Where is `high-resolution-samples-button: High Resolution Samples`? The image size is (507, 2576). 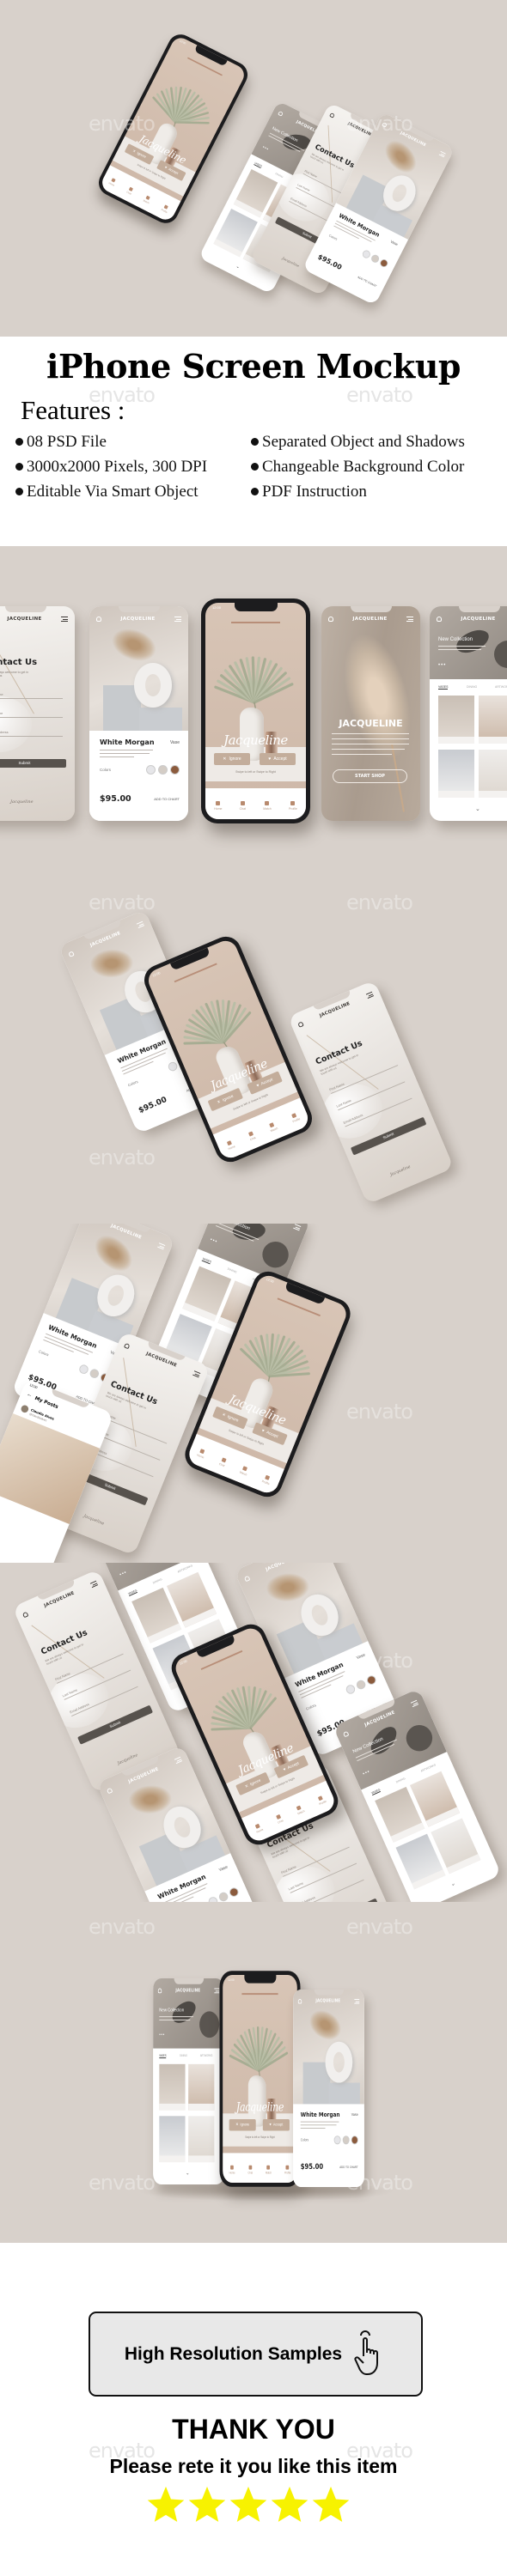
high-resolution-samples-button: High Resolution Samples is located at coordinates (256, 2354).